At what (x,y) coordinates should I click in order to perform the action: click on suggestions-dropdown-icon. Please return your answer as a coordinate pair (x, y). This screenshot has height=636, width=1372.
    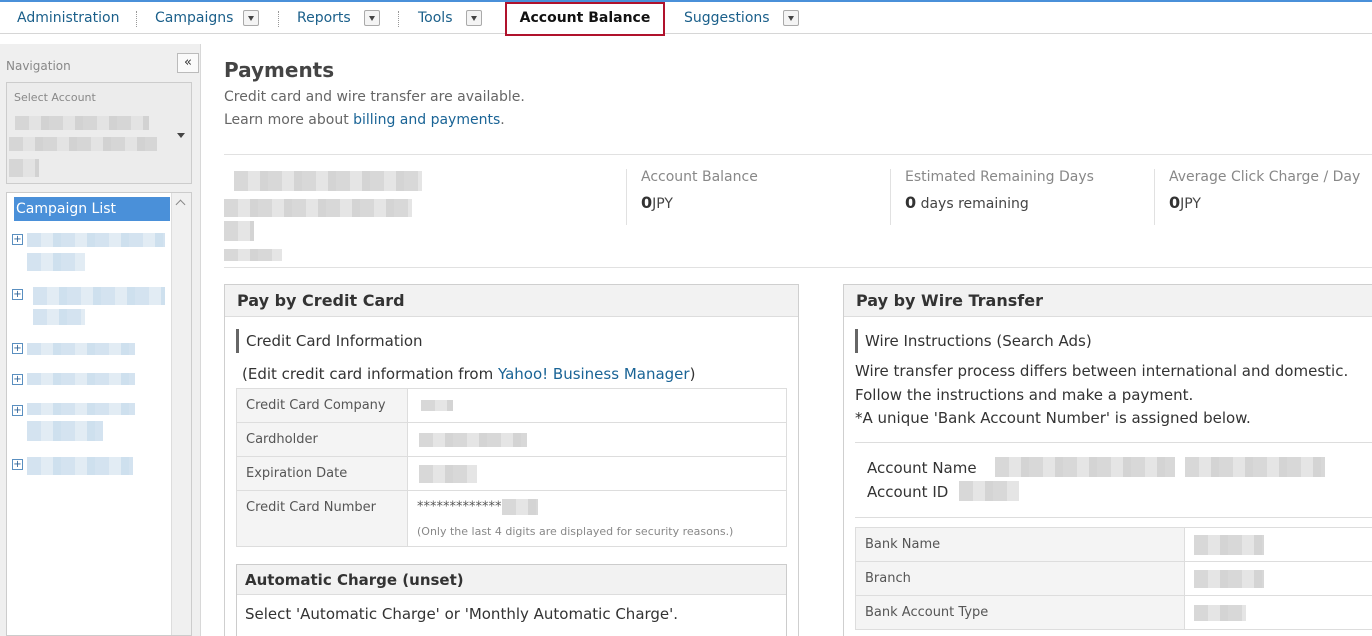
    Looking at the image, I should click on (791, 18).